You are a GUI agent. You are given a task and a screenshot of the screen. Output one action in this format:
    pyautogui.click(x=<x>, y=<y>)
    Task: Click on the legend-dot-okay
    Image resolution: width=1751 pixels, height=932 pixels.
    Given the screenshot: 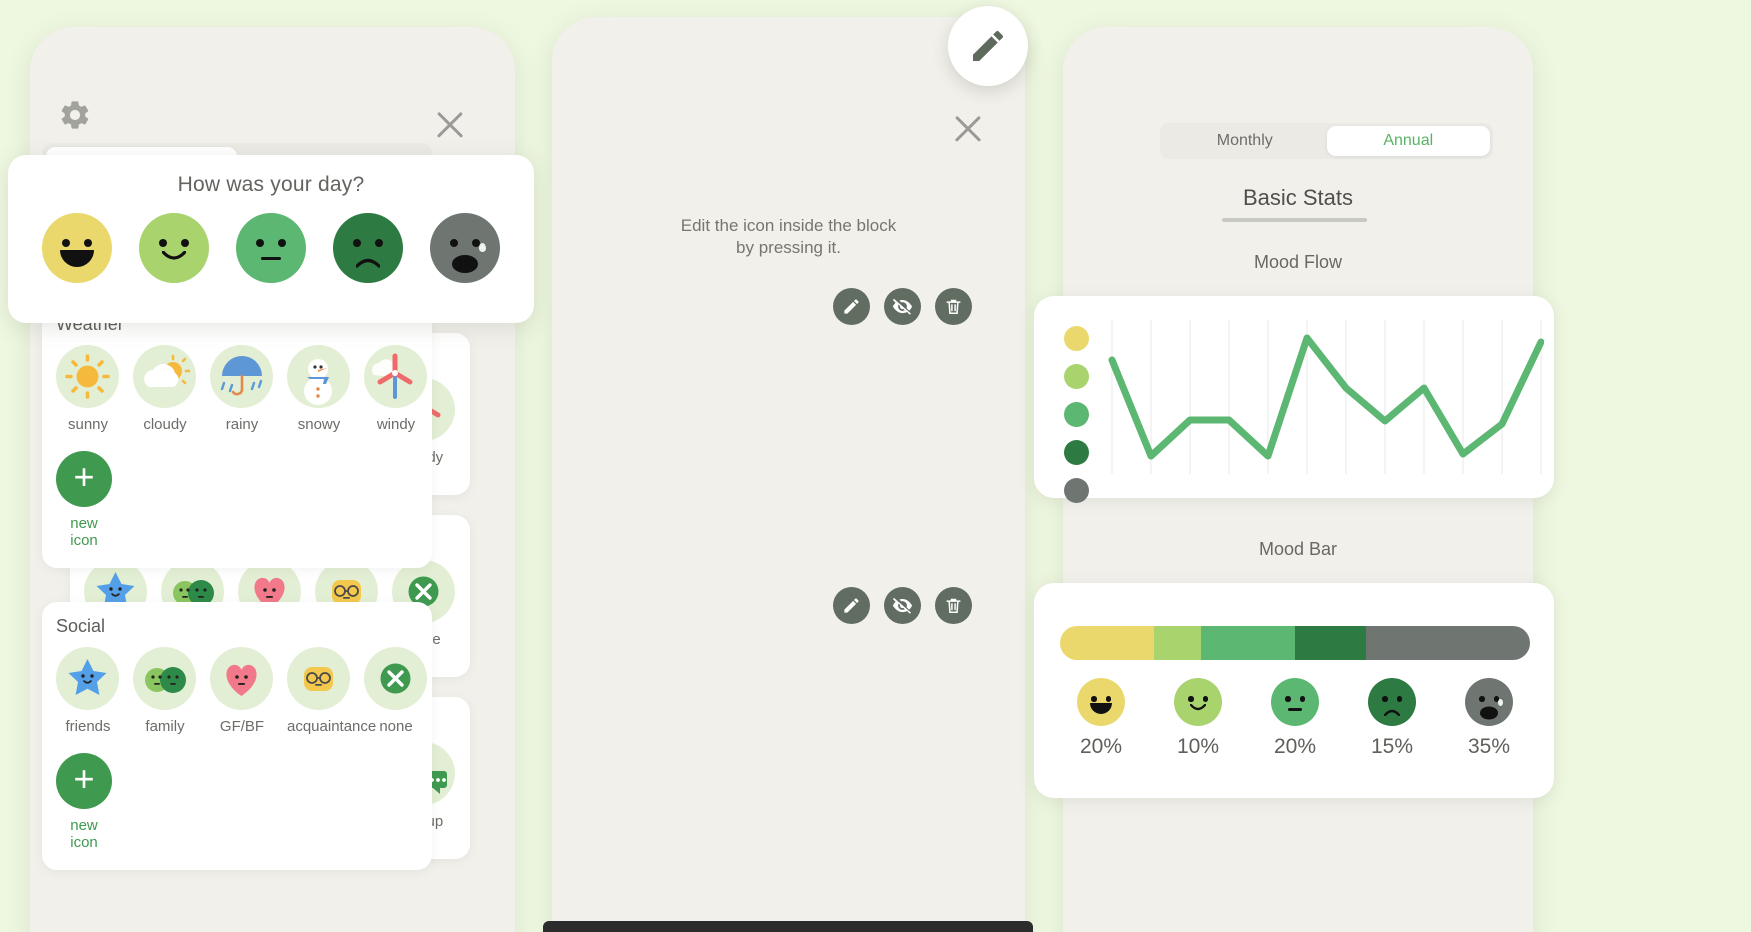 What is the action you would take?
    pyautogui.click(x=1076, y=414)
    